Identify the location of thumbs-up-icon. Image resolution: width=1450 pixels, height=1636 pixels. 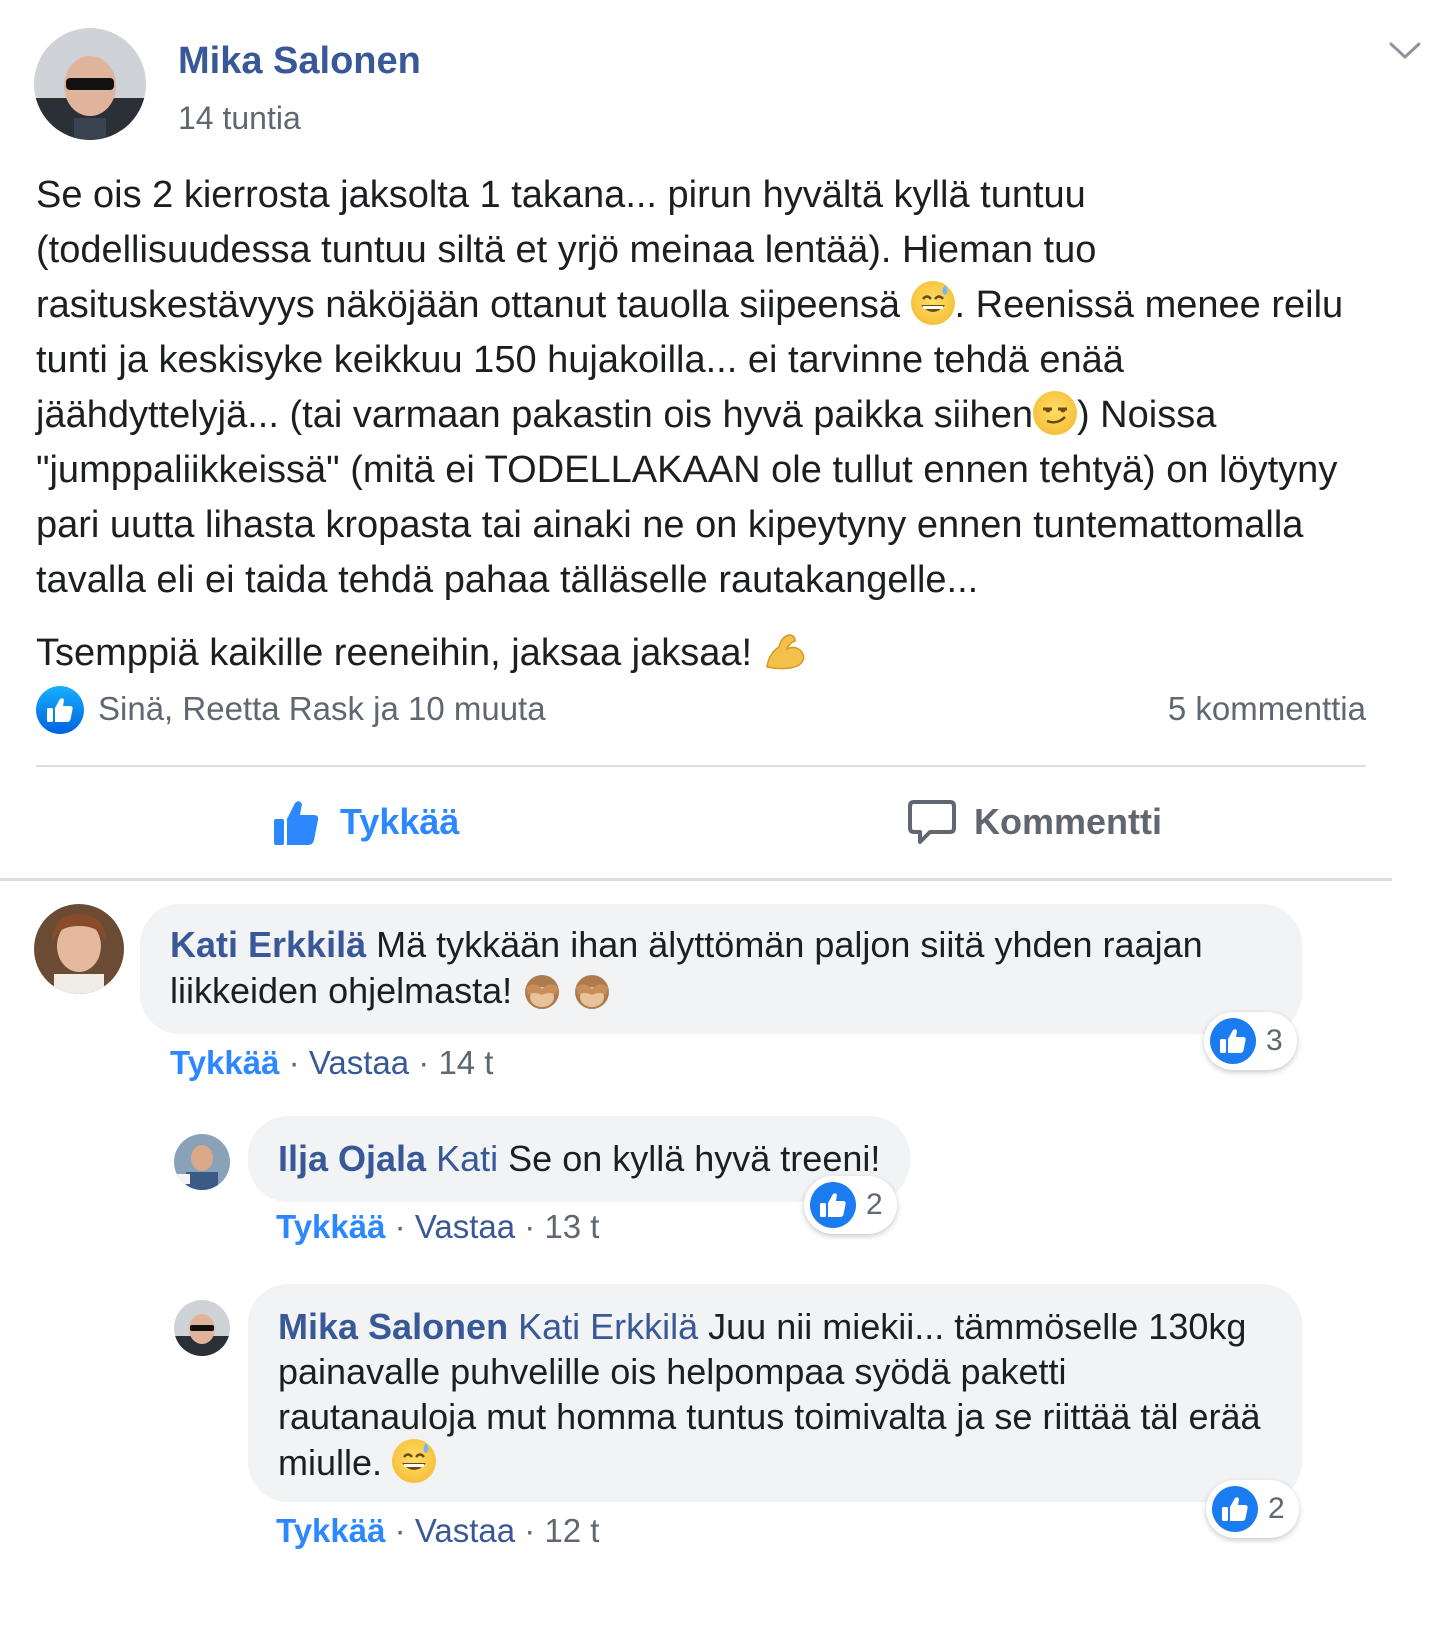
(296, 823).